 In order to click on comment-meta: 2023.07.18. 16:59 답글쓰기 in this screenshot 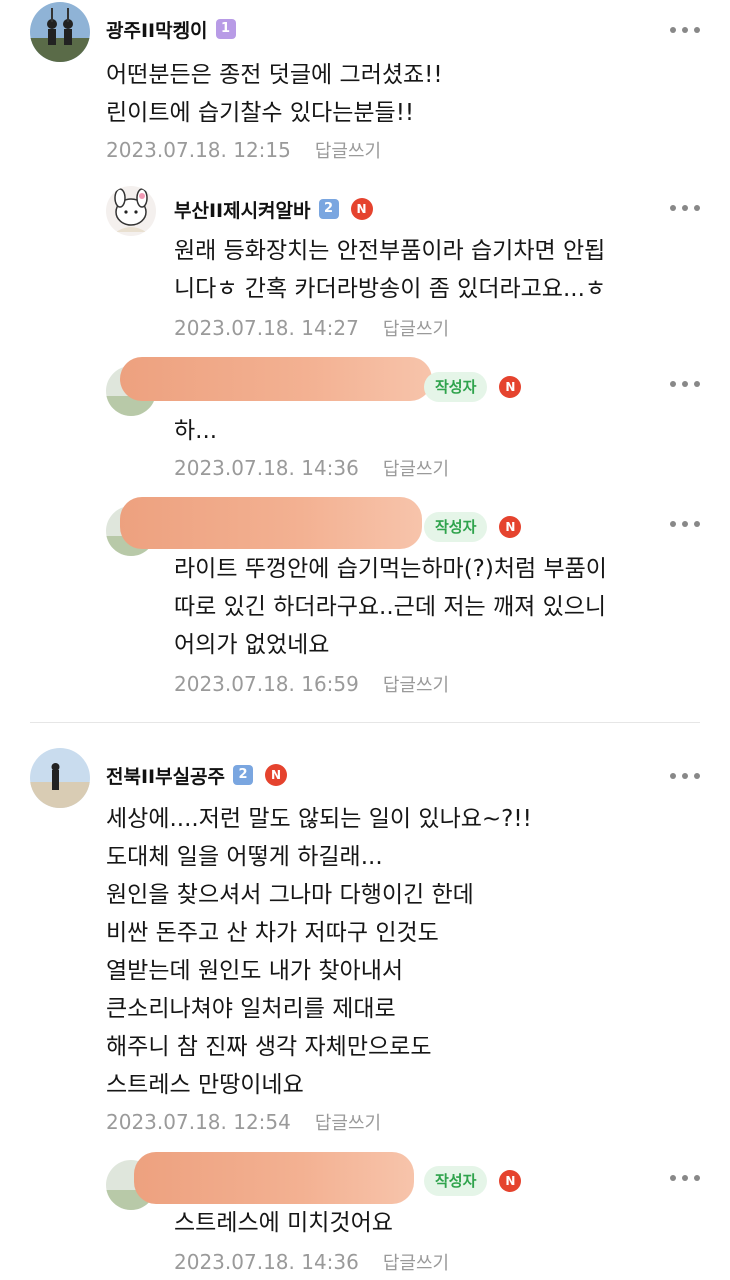, I will do `click(311, 684)`.